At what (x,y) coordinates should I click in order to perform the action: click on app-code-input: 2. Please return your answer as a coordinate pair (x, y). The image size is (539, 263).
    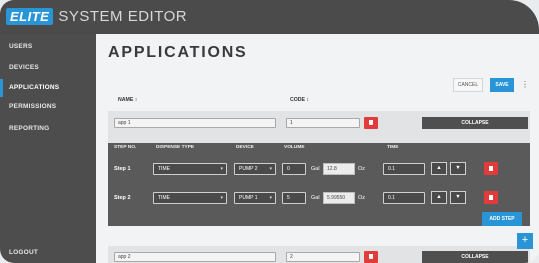
    Looking at the image, I should click on (323, 257).